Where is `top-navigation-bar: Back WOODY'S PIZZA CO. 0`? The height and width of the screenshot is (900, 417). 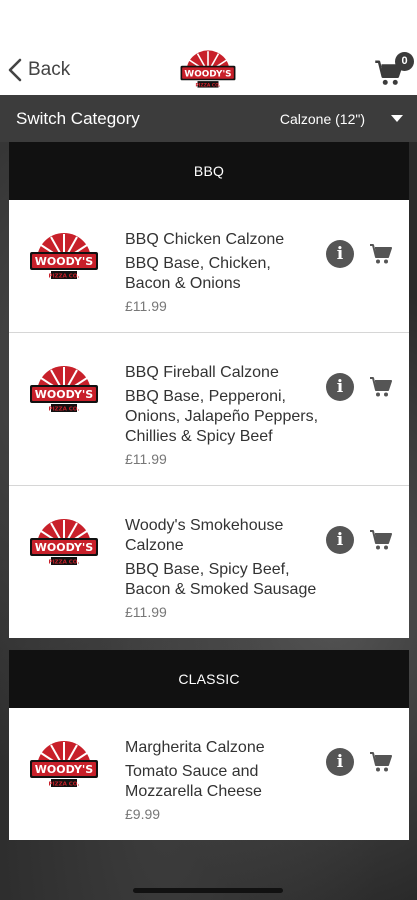 top-navigation-bar: Back WOODY'S PIZZA CO. 0 is located at coordinates (208, 47).